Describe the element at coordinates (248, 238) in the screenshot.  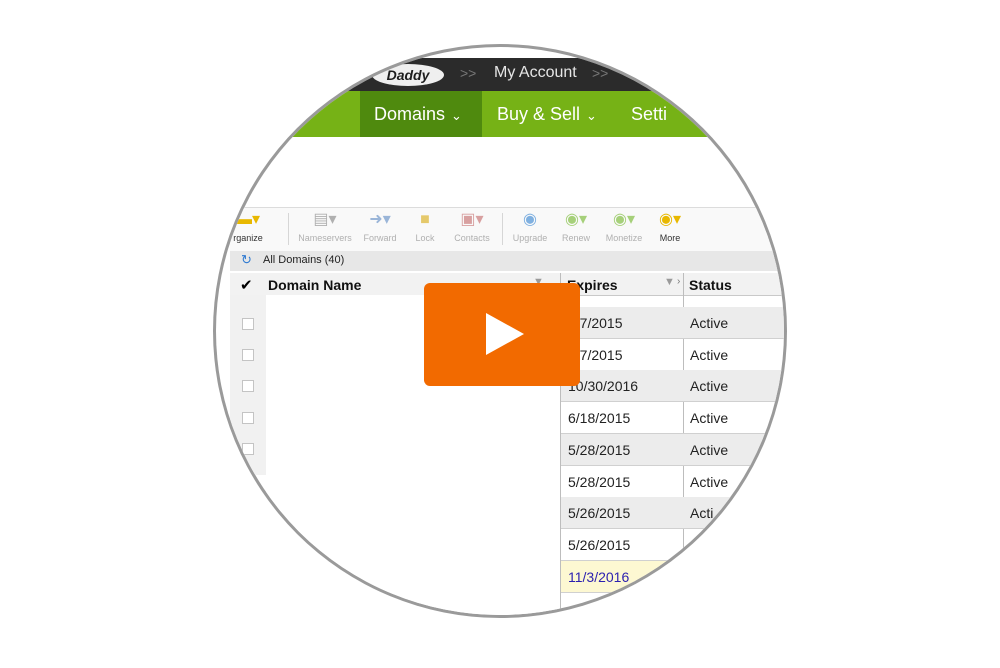
I see `toolbar-organize-label: rganize` at that location.